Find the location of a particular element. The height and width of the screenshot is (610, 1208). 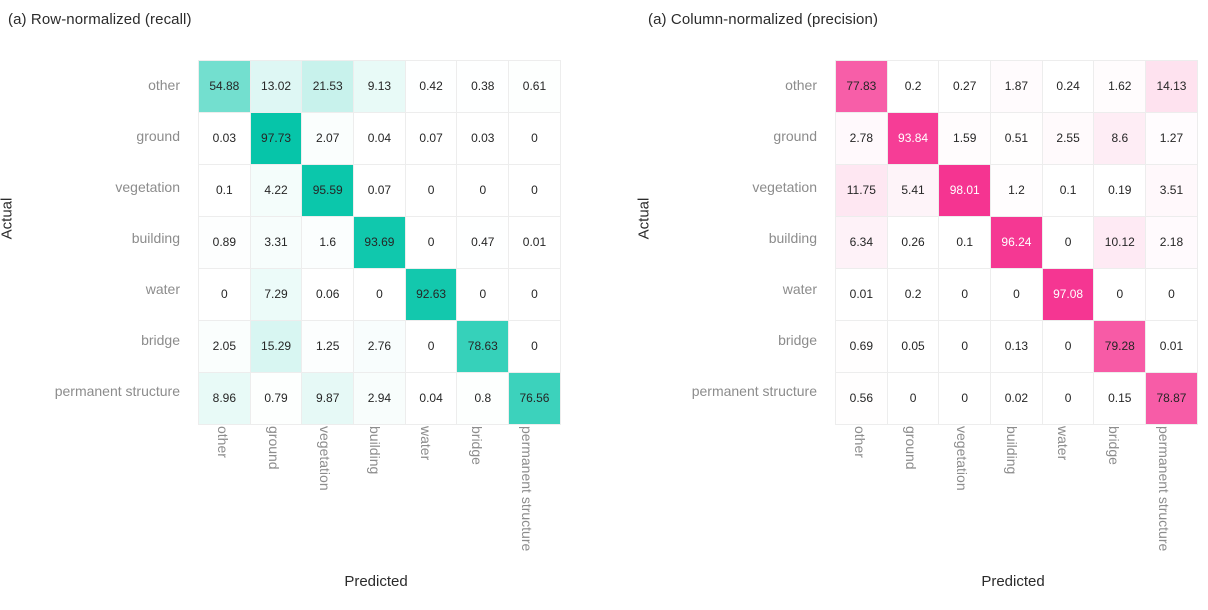

cell-value: 76.56 is located at coordinates (534, 398).